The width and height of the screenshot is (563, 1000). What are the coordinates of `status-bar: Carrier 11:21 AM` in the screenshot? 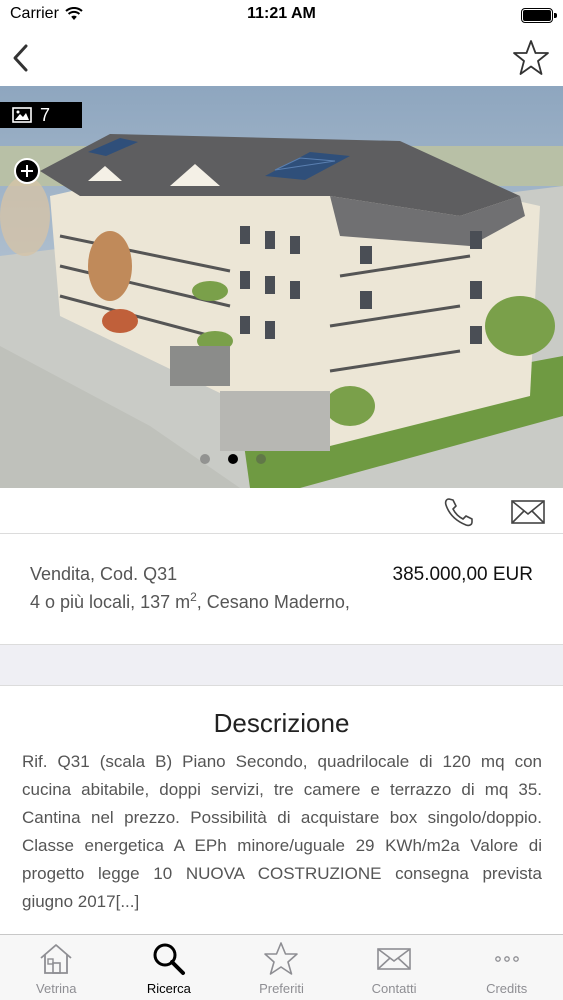 It's located at (281, 15).